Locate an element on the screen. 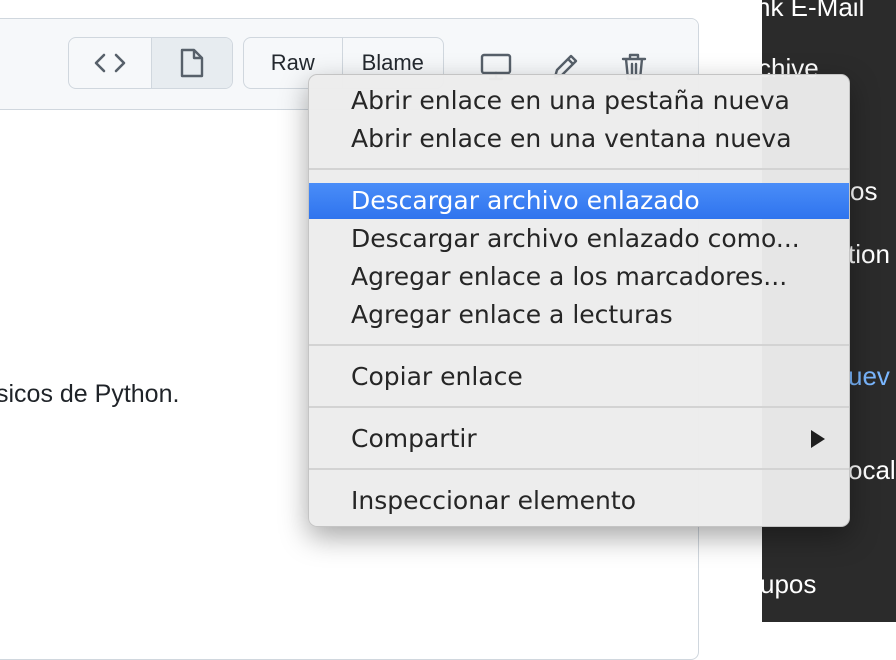 The height and width of the screenshot is (660, 896). sidebar-text: tion is located at coordinates (869, 254).